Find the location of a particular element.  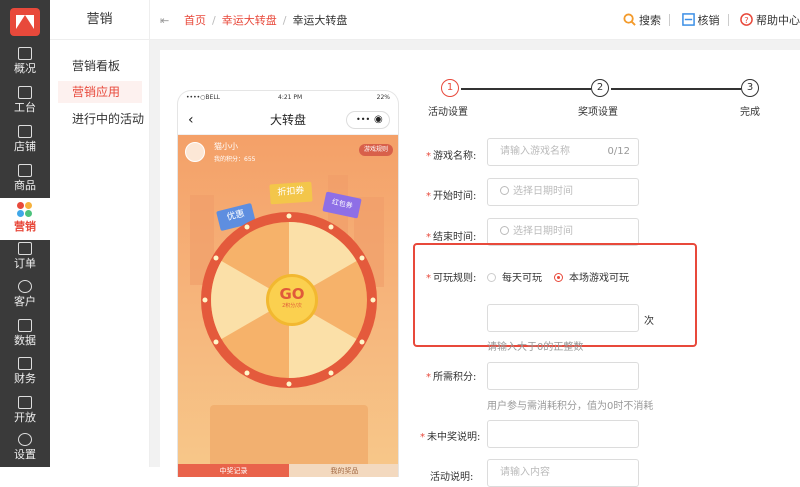

play-count-hint: 请输入大于0的正整数 is located at coordinates (535, 347).